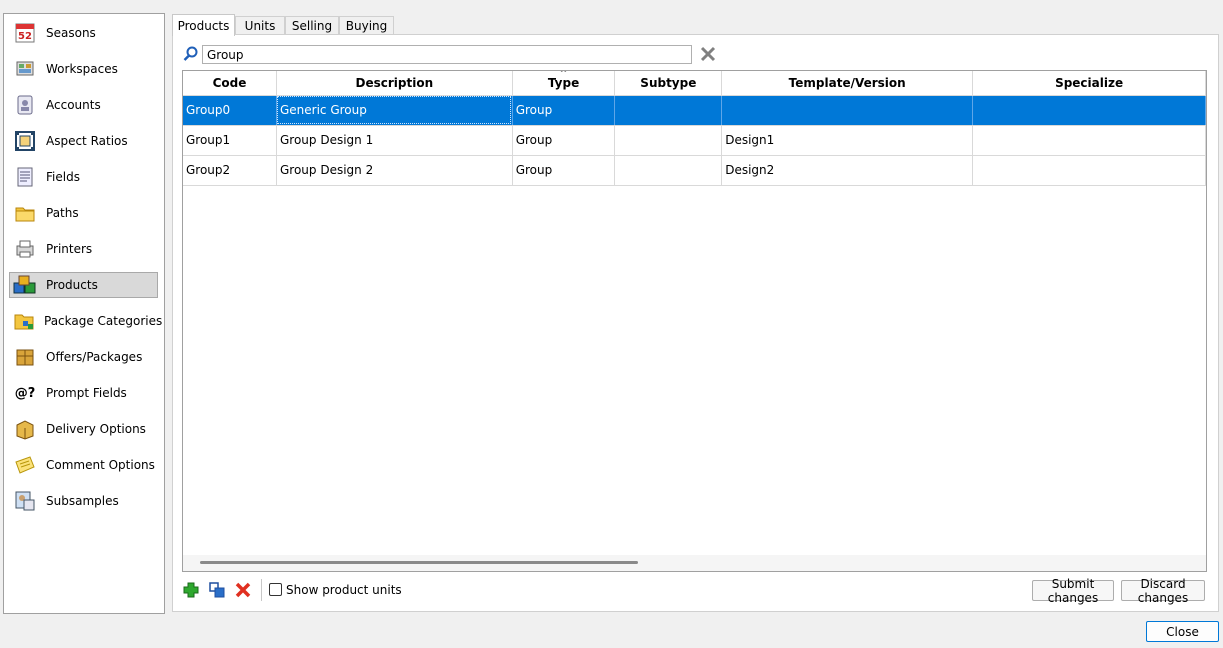  I want to click on sidebar-item-fields: Fields, so click(83, 177).